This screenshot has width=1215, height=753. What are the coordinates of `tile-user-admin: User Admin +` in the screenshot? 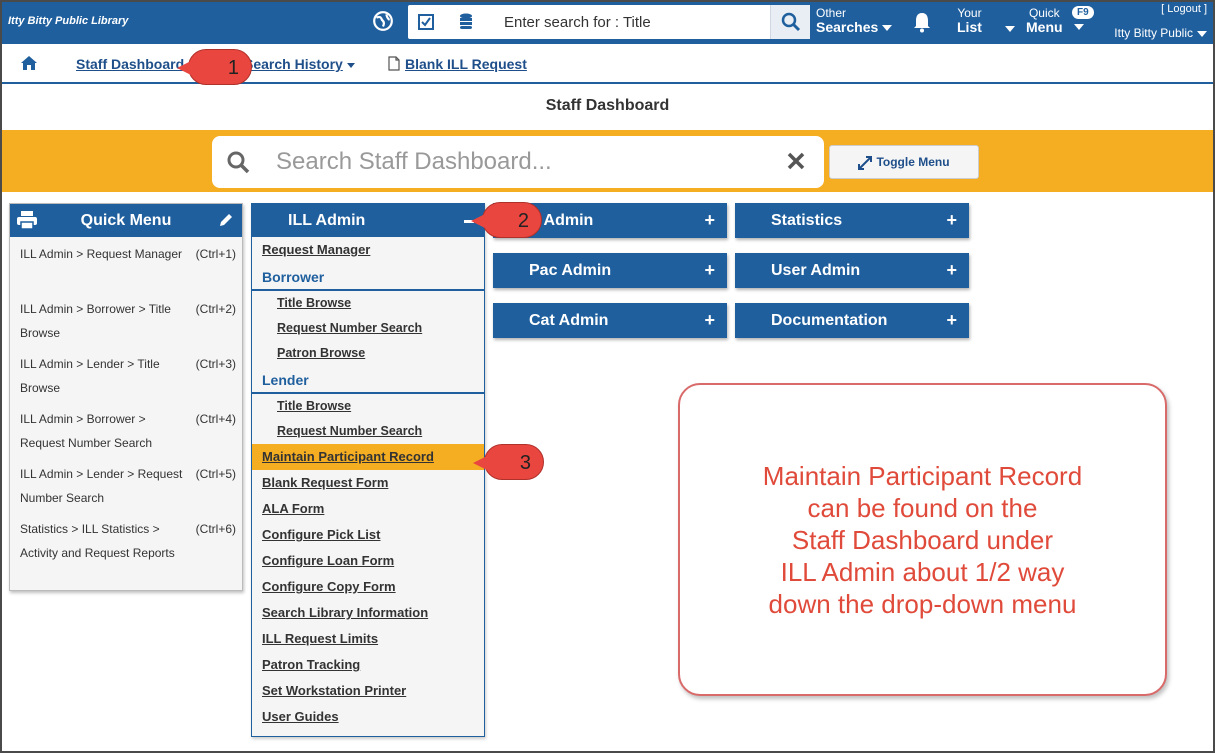 It's located at (852, 270).